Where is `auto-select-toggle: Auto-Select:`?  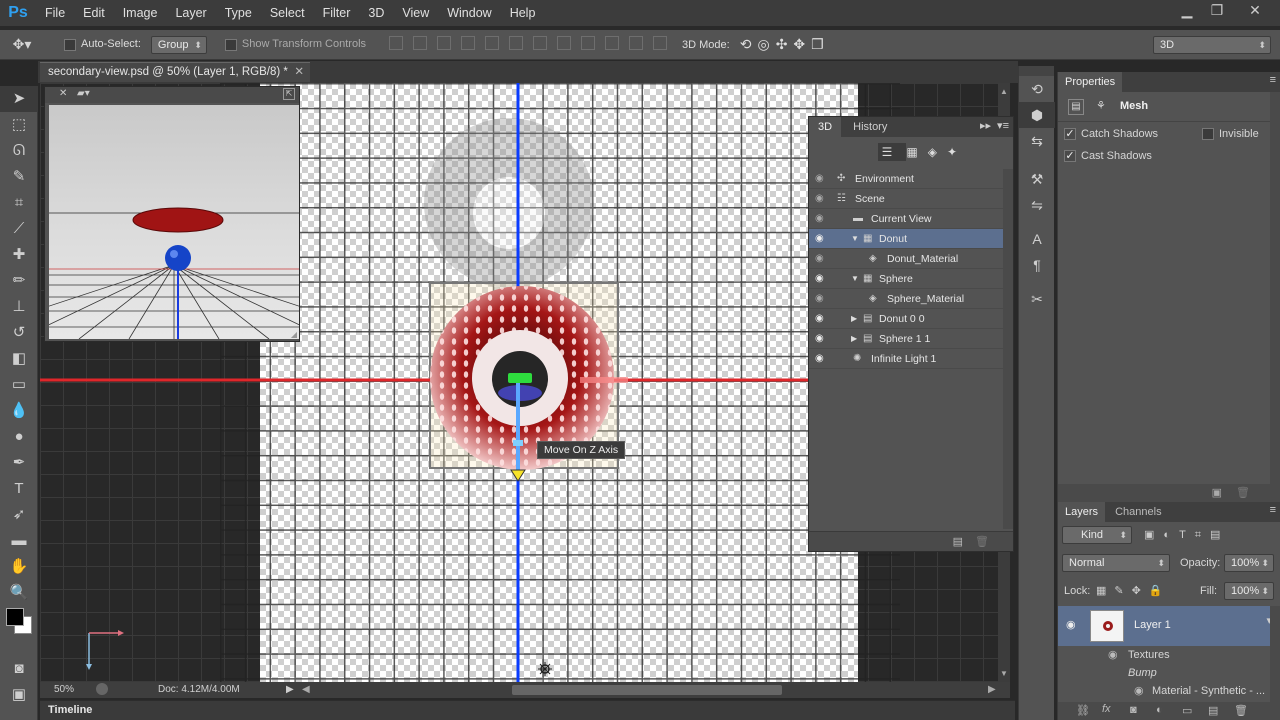
auto-select-toggle: Auto-Select: is located at coordinates (102, 44).